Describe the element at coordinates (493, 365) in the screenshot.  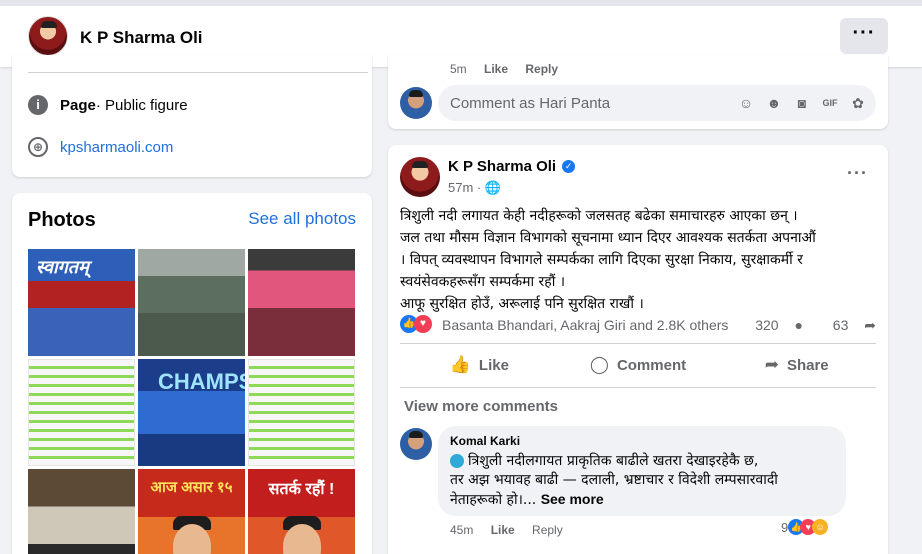
I see `like-label: Like` at that location.